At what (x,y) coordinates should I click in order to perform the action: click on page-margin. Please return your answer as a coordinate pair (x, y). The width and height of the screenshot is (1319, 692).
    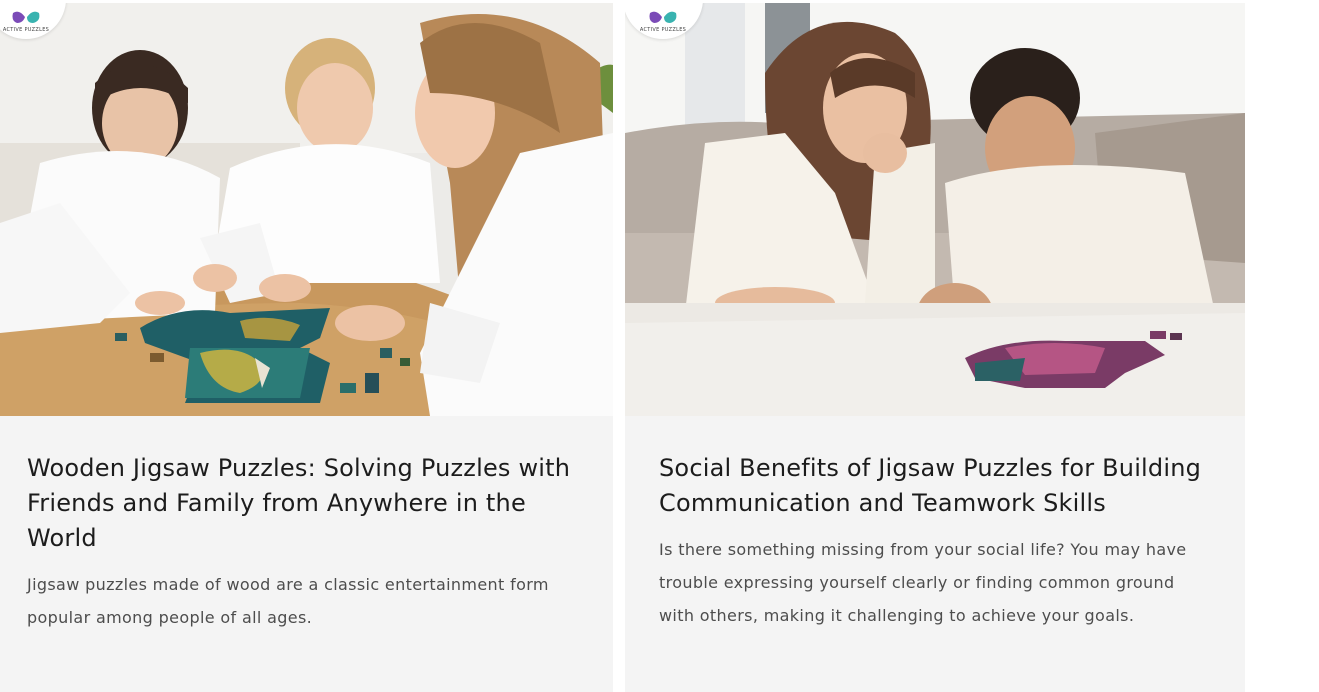
    Looking at the image, I should click on (1282, 346).